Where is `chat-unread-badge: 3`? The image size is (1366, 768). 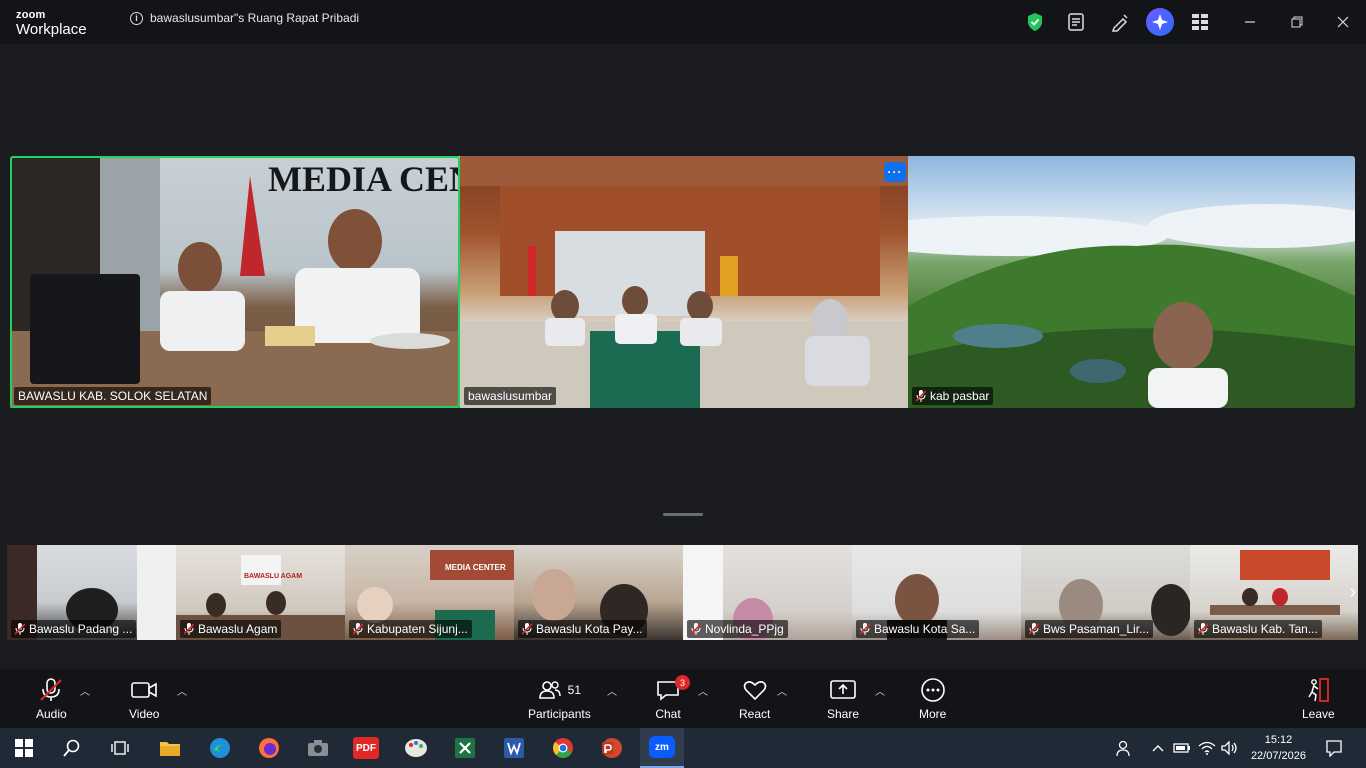 chat-unread-badge: 3 is located at coordinates (682, 682).